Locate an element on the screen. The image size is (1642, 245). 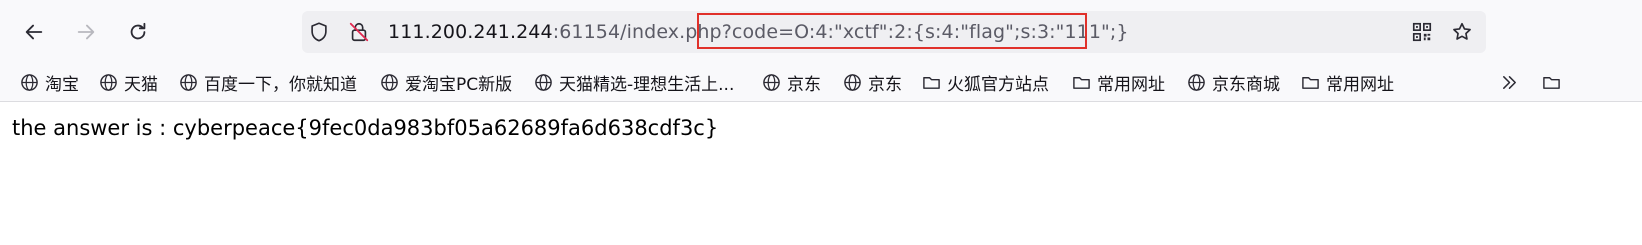
bookmark-label: 火狐官方站点 is located at coordinates (998, 84).